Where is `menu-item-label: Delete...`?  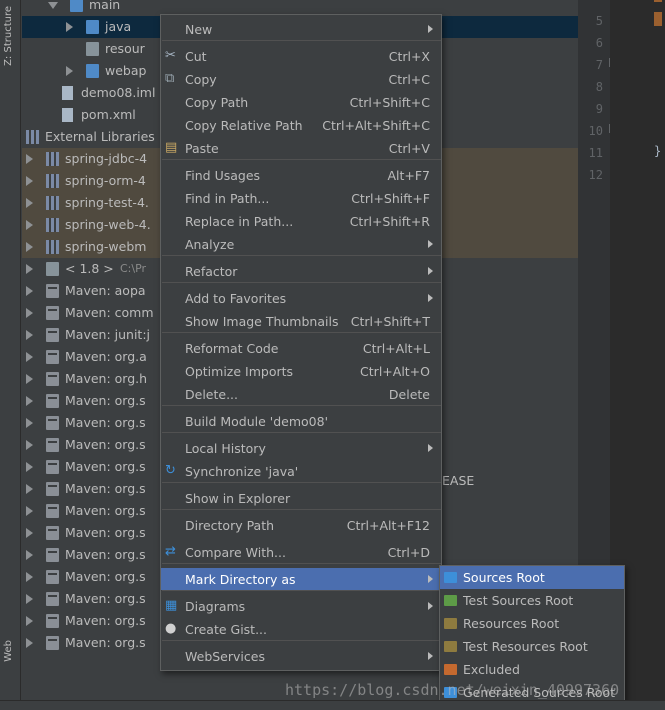
menu-item-label: Delete... is located at coordinates (211, 394).